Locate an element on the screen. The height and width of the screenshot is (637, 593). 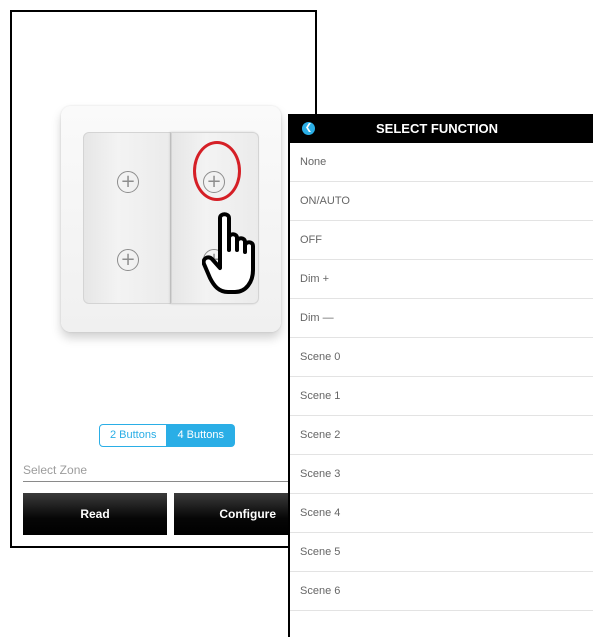
panel-header: ❮ SELECT FUNCTION is located at coordinates (441, 128).